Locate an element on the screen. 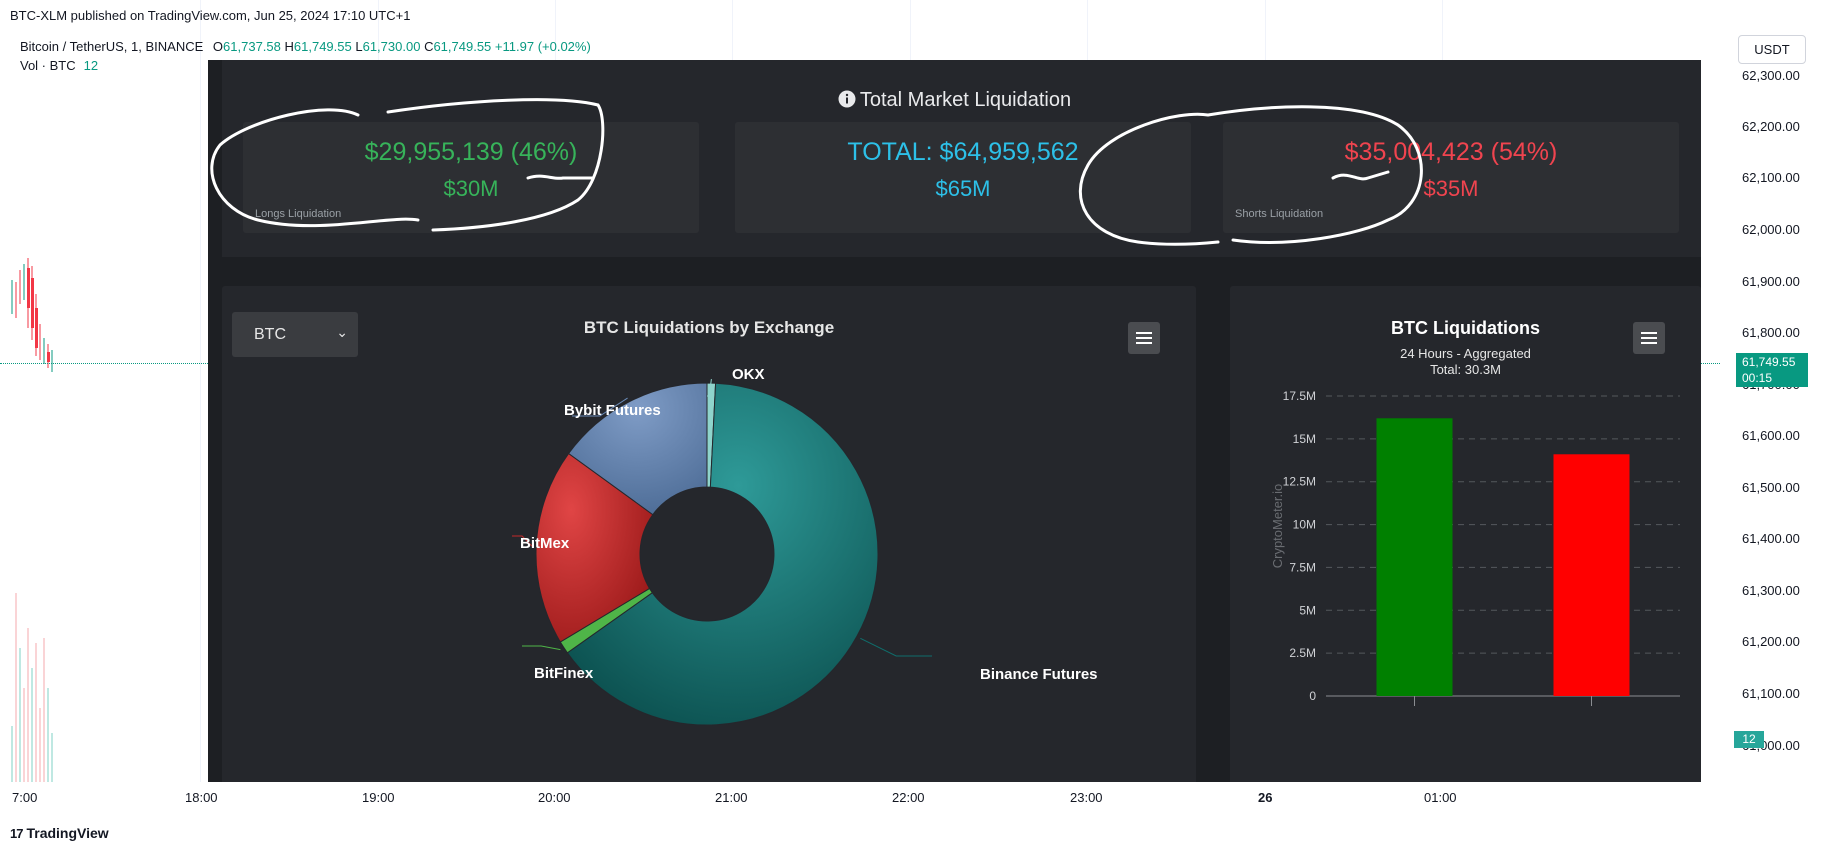 Image resolution: width=1824 pixels, height=853 pixels. price-tick: 62,100.00 is located at coordinates (1771, 177).